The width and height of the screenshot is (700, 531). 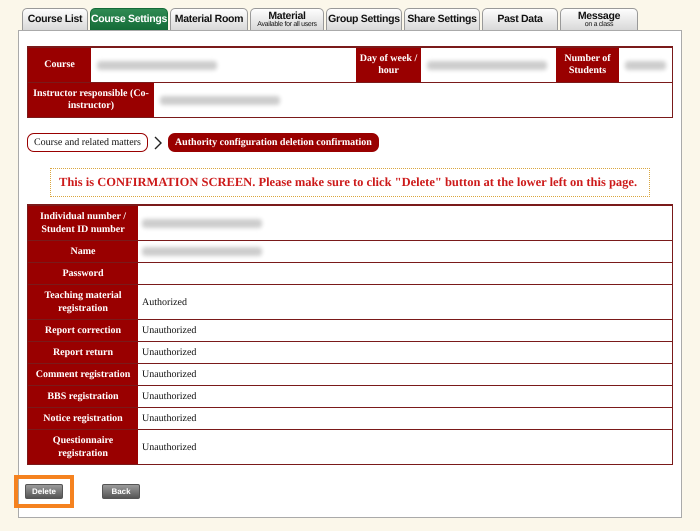 I want to click on field-label: Teaching material registration, so click(x=83, y=302).